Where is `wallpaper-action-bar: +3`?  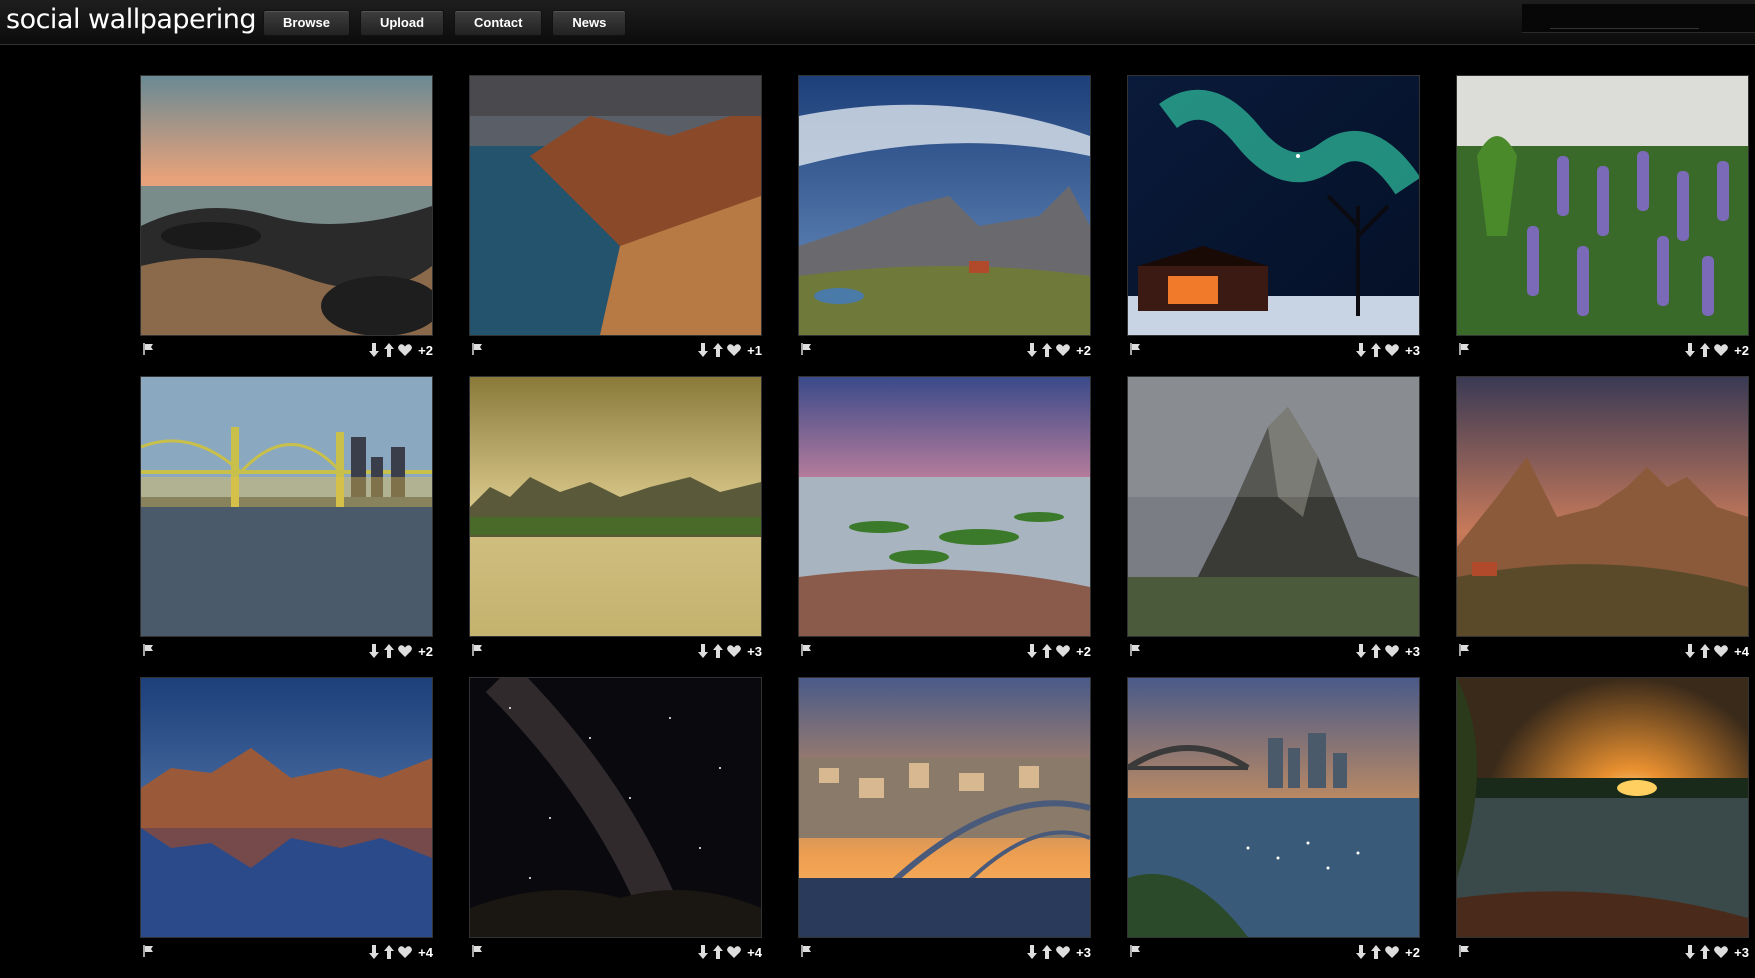
wallpaper-action-bar: +3 is located at coordinates (615, 651).